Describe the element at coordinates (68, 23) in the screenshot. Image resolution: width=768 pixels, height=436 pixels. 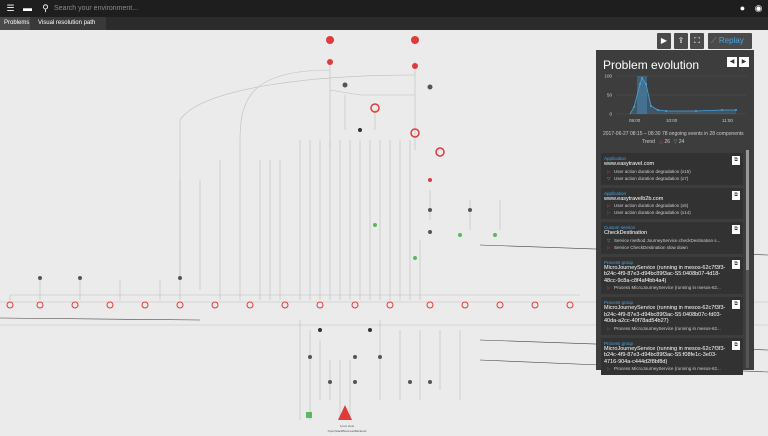
I see `breadcrumb-visual-resolution-path: Visual resolution path` at that location.